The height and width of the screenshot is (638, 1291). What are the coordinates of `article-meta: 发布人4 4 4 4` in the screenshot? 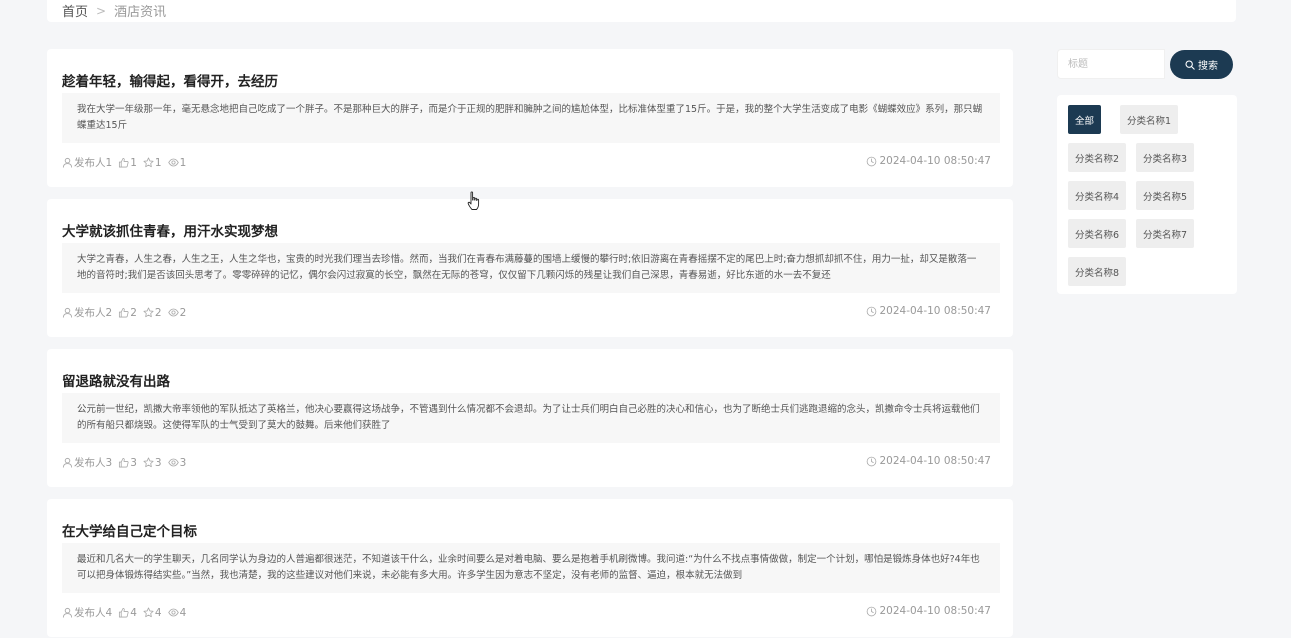 It's located at (124, 612).